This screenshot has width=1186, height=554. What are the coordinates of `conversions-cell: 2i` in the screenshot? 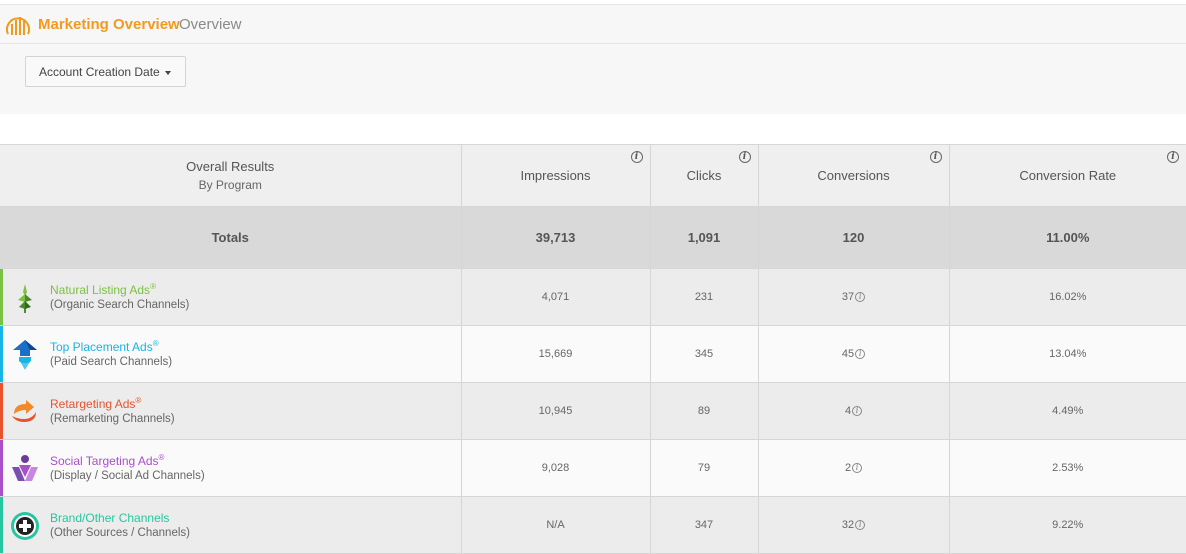 It's located at (854, 468).